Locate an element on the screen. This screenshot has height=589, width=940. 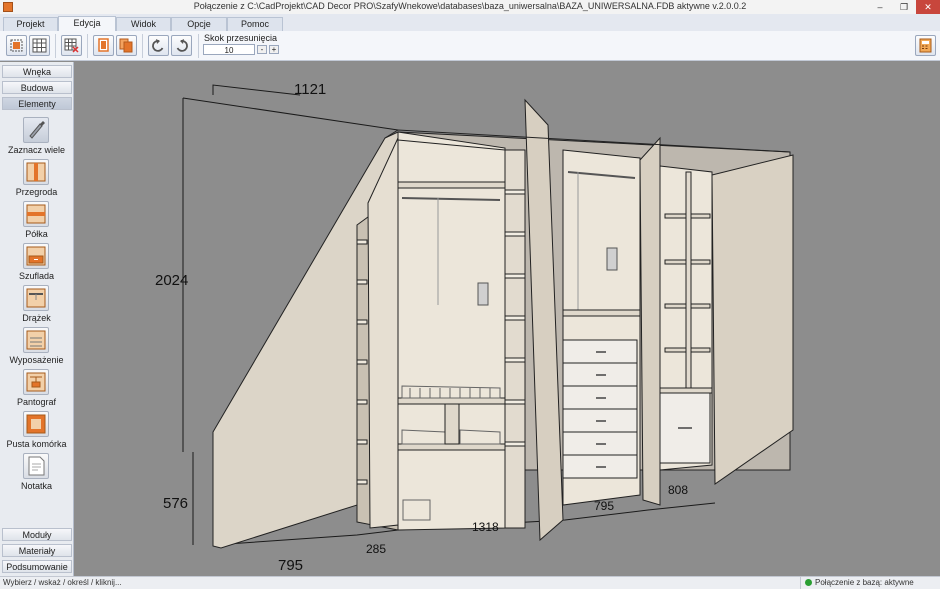
empty-cell-icon is located at coordinates (36, 424).